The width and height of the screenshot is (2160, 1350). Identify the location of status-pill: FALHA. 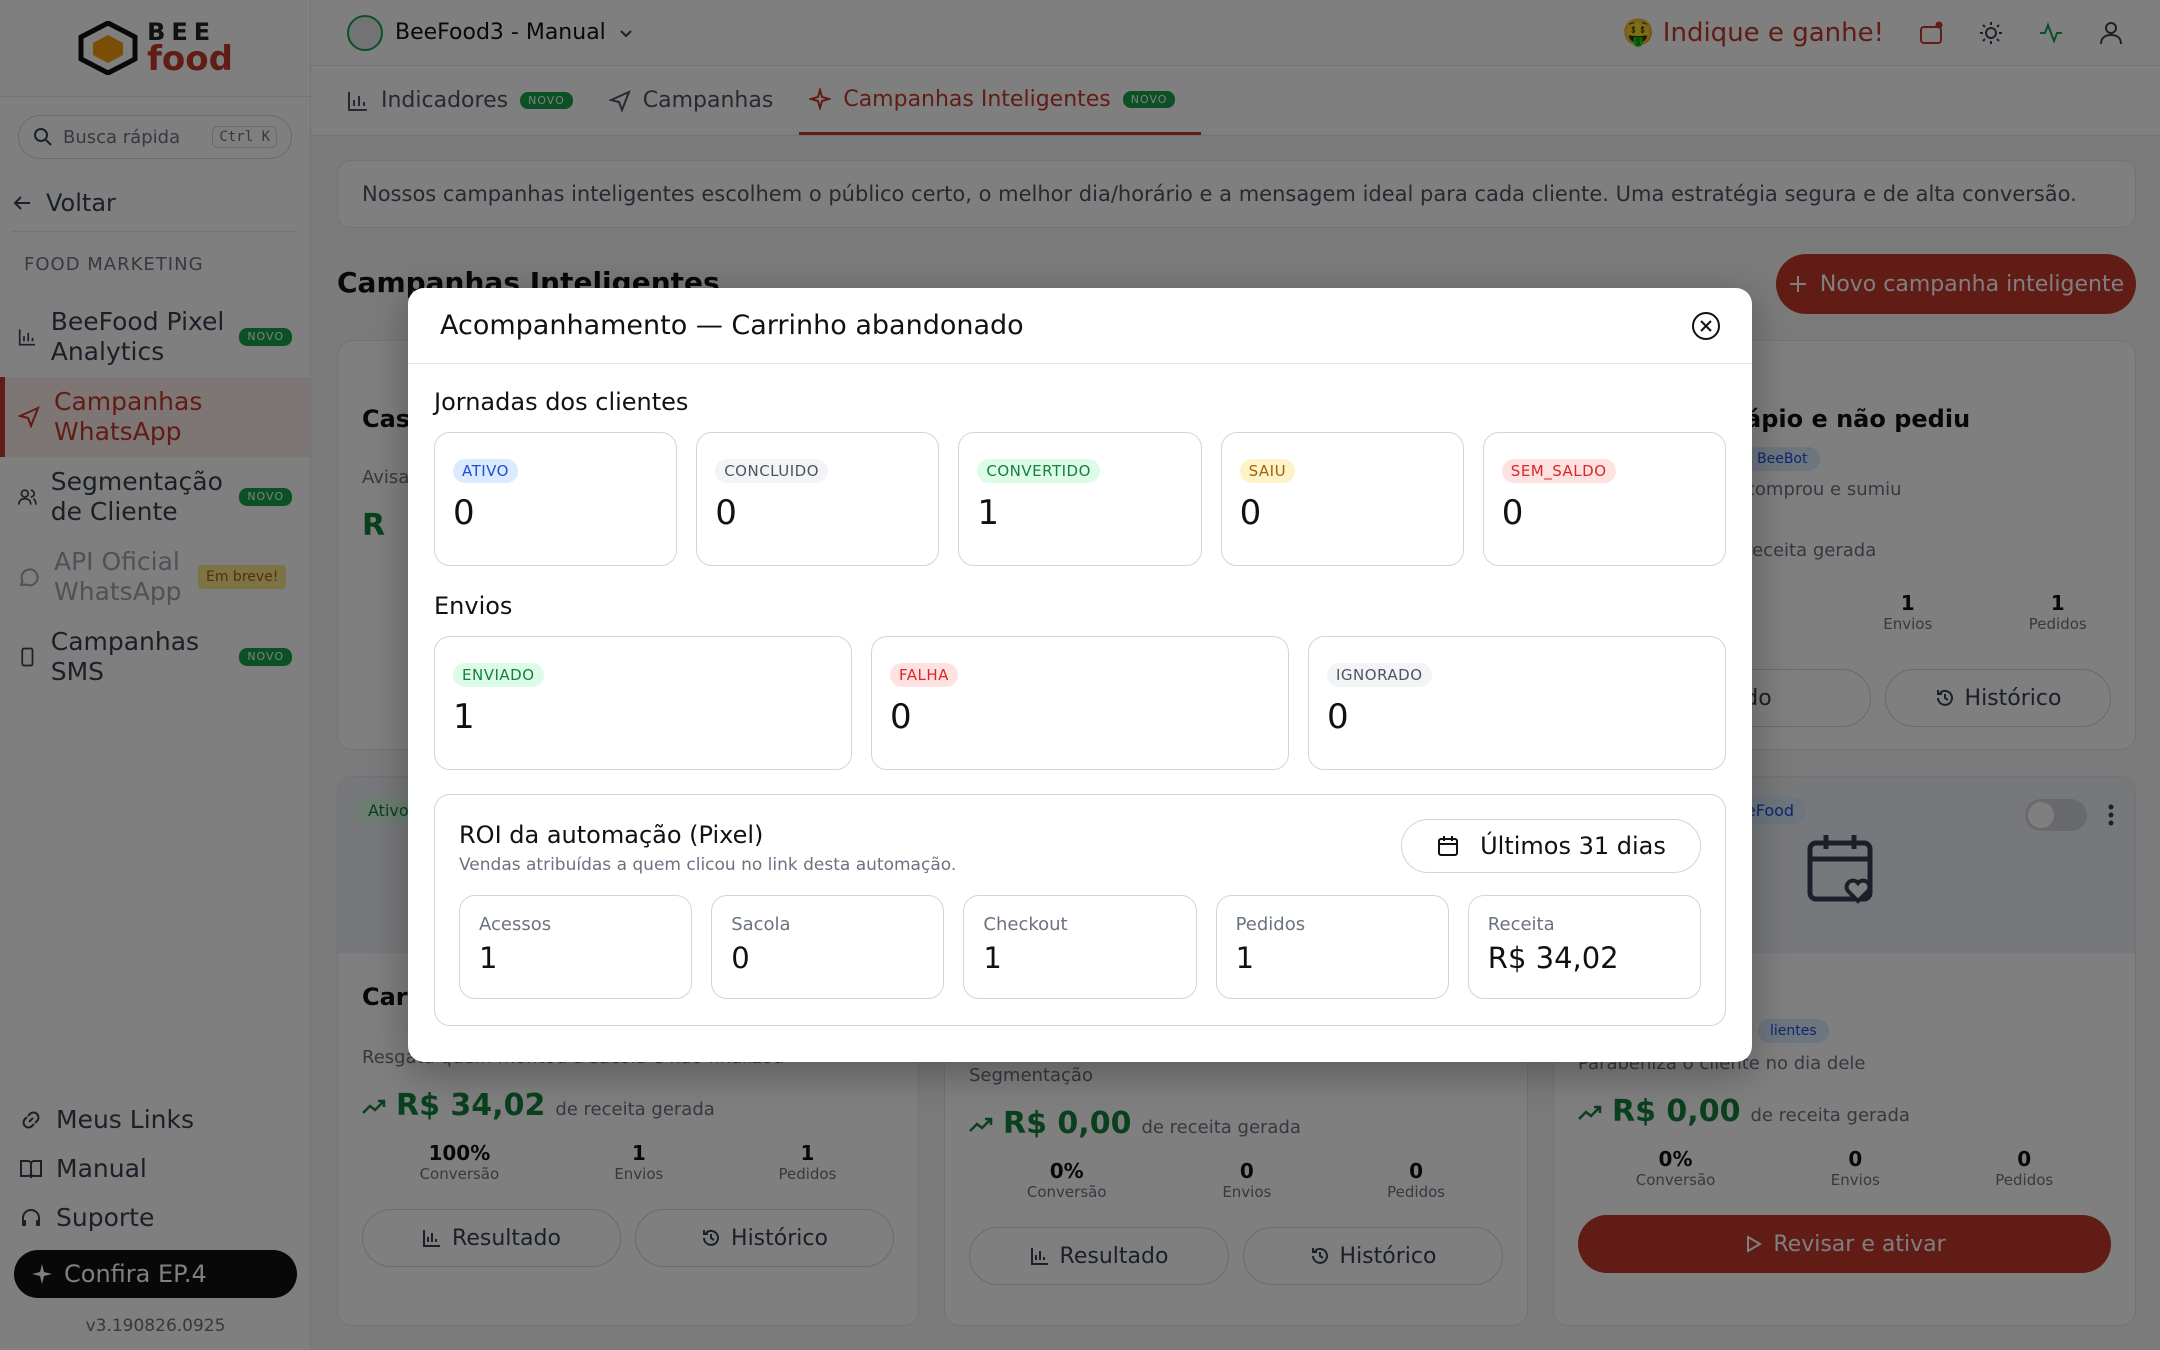
(924, 675).